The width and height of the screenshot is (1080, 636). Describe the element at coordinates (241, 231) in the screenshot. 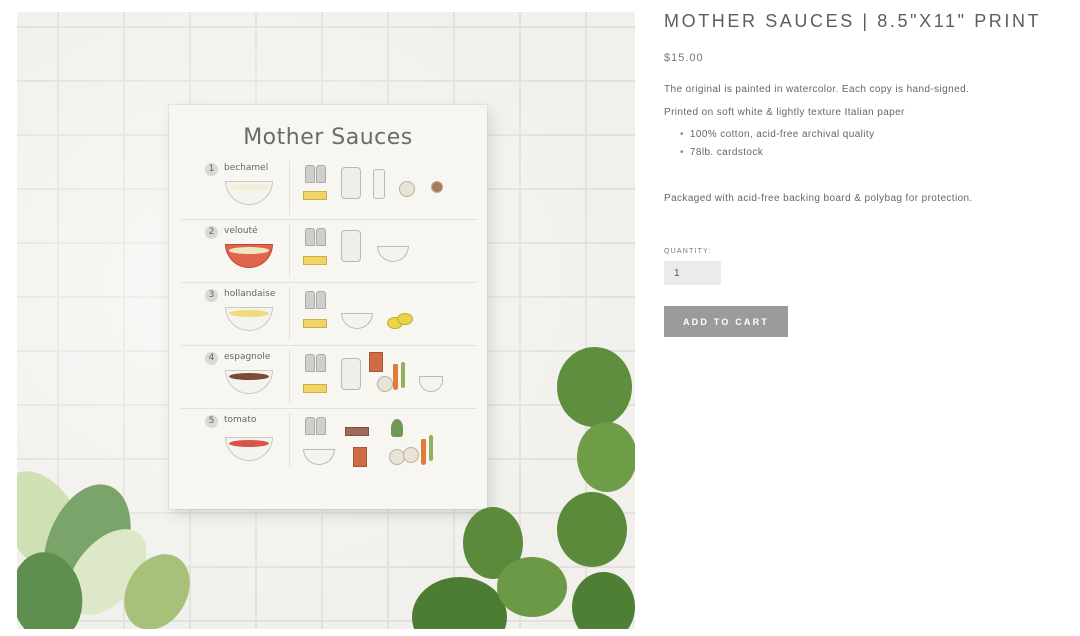

I see `sauce-name: velouté` at that location.